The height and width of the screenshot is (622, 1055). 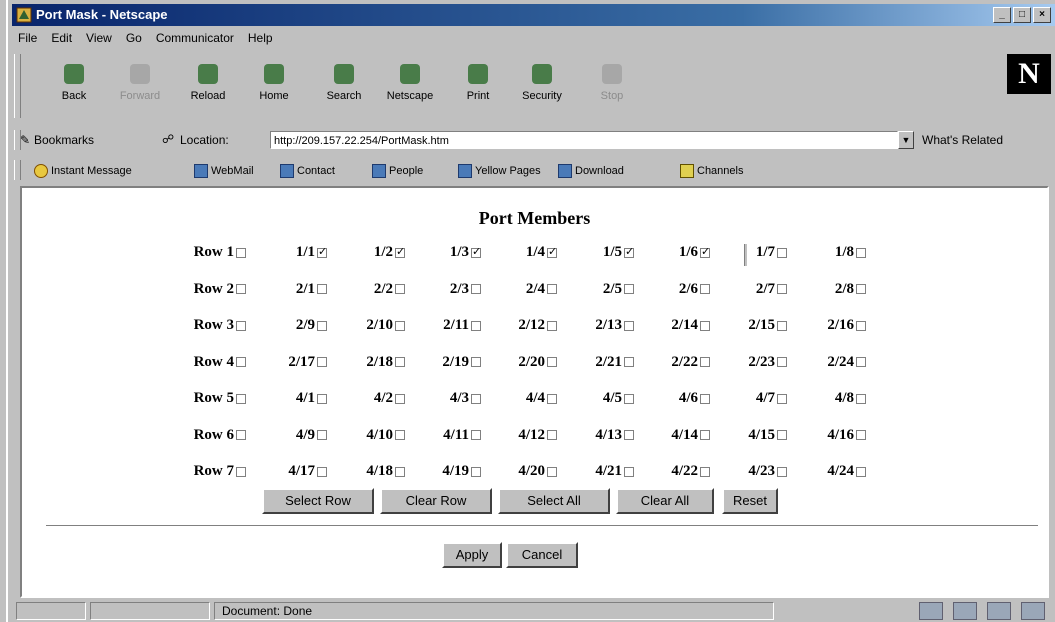 I want to click on port-2-7: 2/7, so click(x=771, y=289).